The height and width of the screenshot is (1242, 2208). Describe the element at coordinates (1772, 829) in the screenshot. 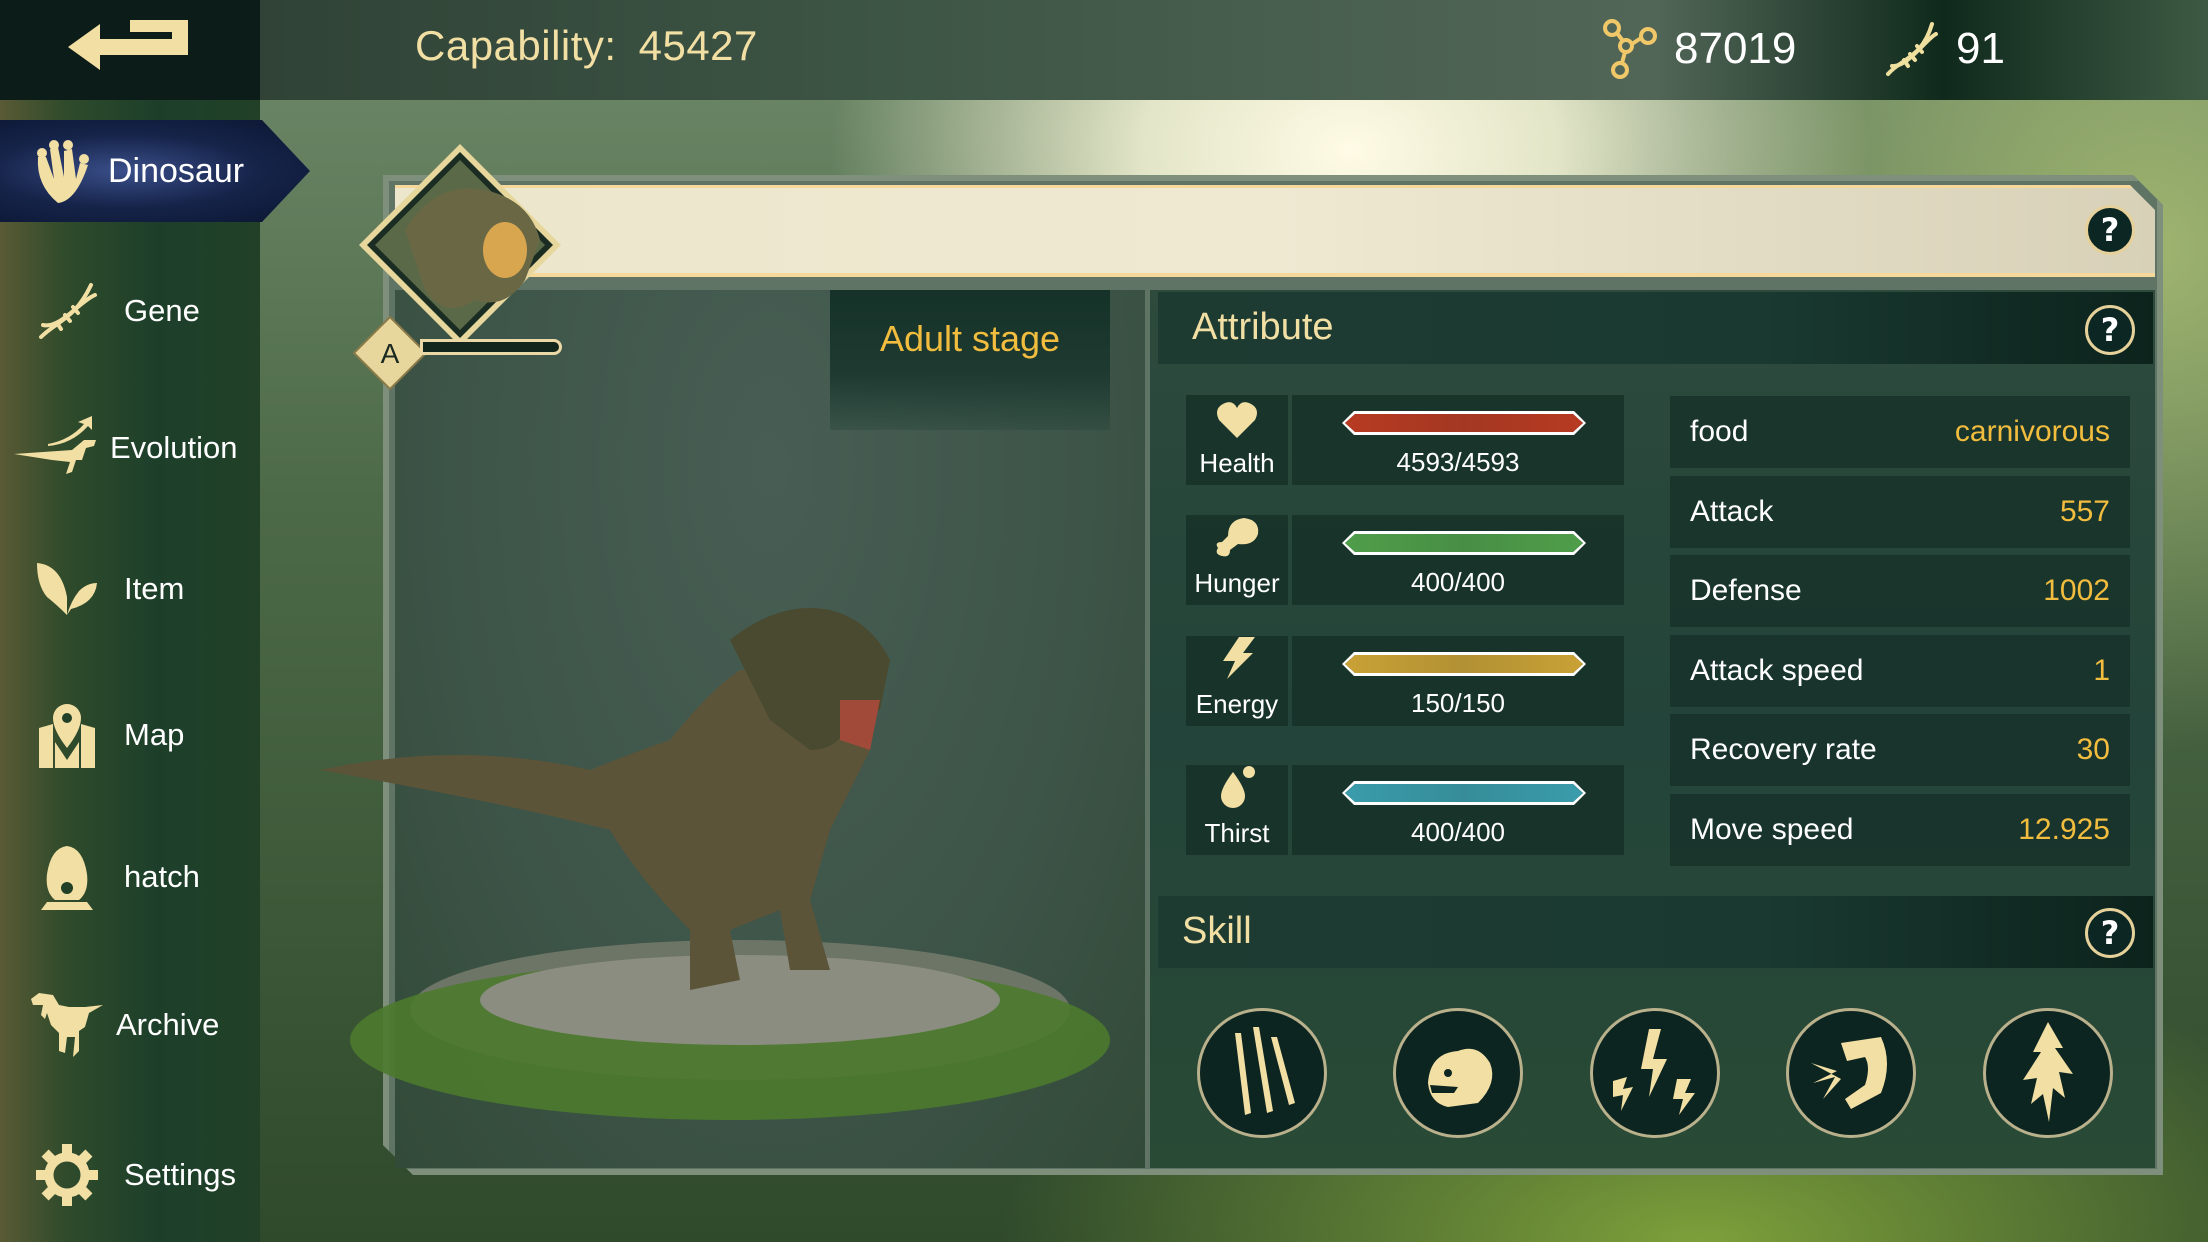

I see `property-key: Move speed` at that location.